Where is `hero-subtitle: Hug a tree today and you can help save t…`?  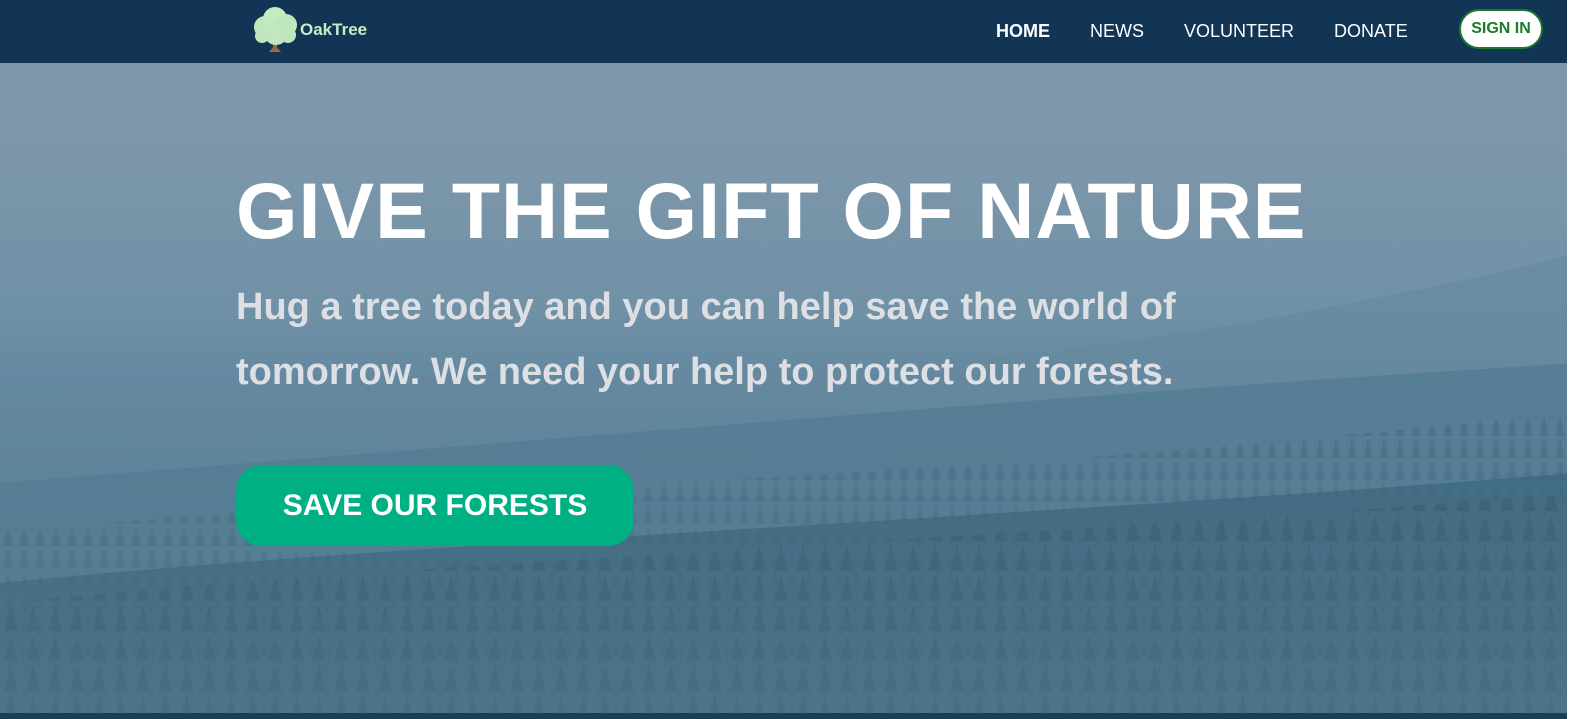 hero-subtitle: Hug a tree today and you can help save t… is located at coordinates (706, 339).